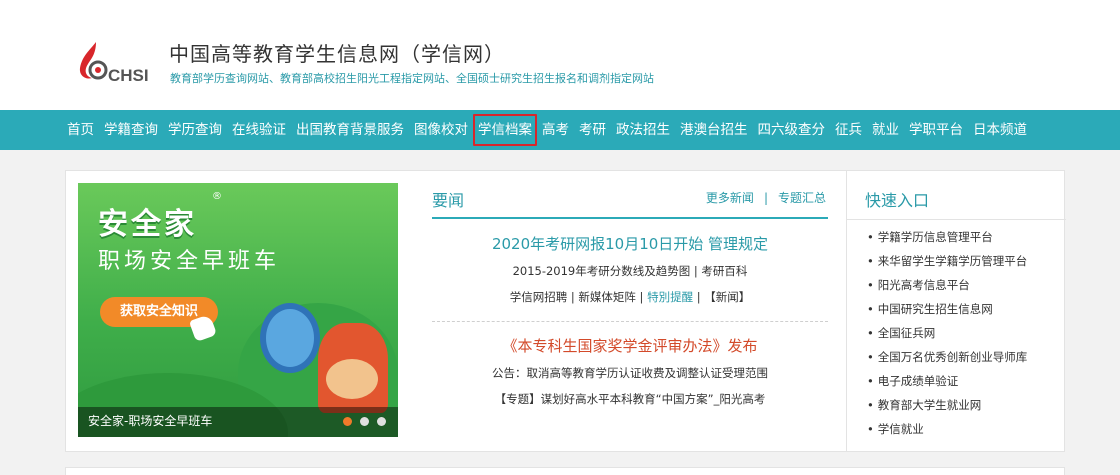  What do you see at coordinates (116, 63) in the screenshot?
I see `chsi-logo: CHSI` at bounding box center [116, 63].